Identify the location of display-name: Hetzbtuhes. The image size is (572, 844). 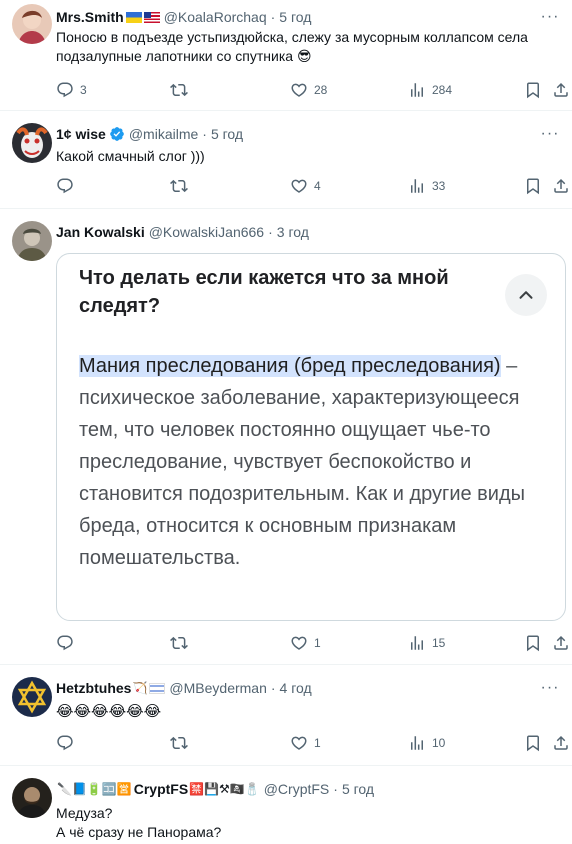
(93, 688).